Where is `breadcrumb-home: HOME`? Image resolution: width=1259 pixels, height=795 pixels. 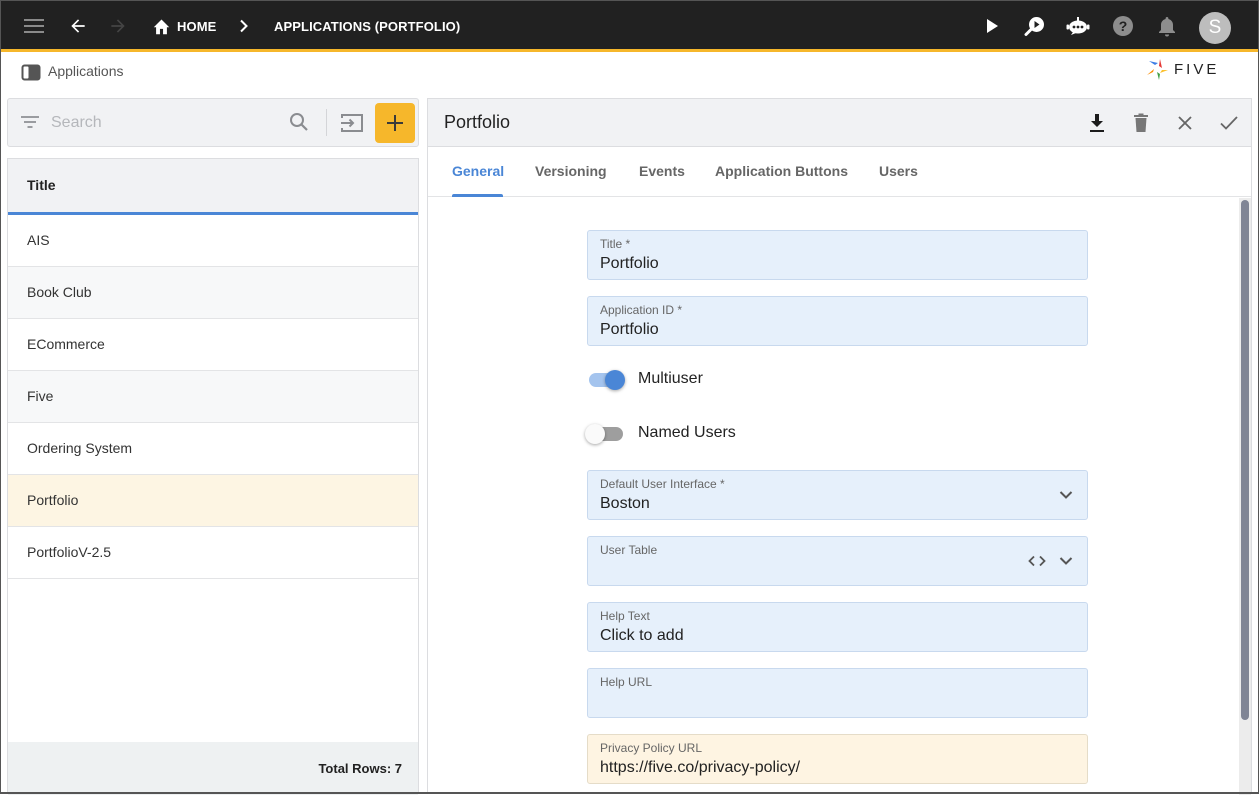
breadcrumb-home: HOME is located at coordinates (184, 26).